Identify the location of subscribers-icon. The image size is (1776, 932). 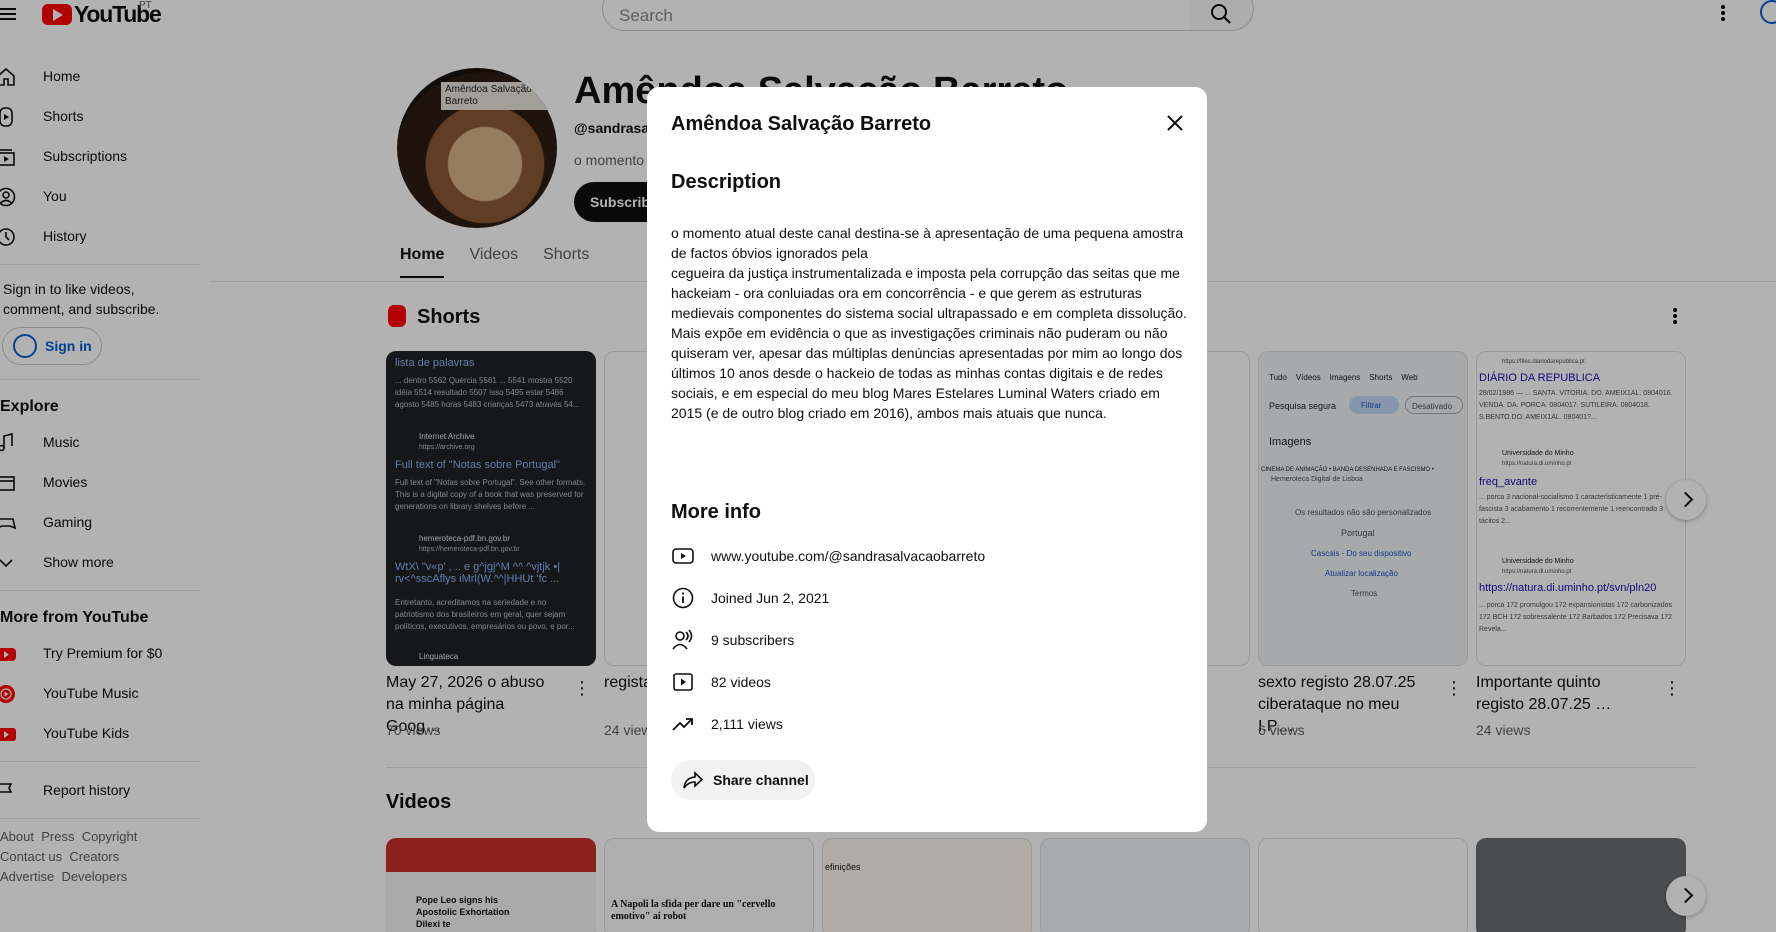
(682, 639).